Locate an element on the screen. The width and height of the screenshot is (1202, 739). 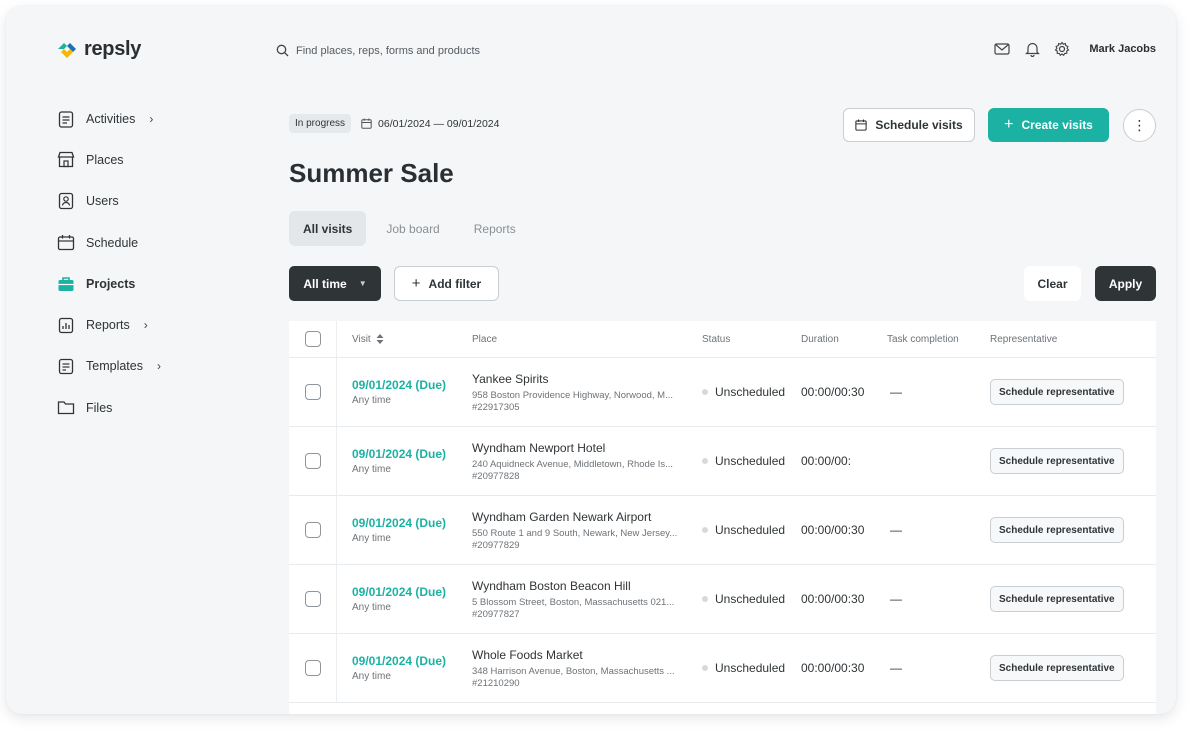
folder-icon is located at coordinates (66, 408).